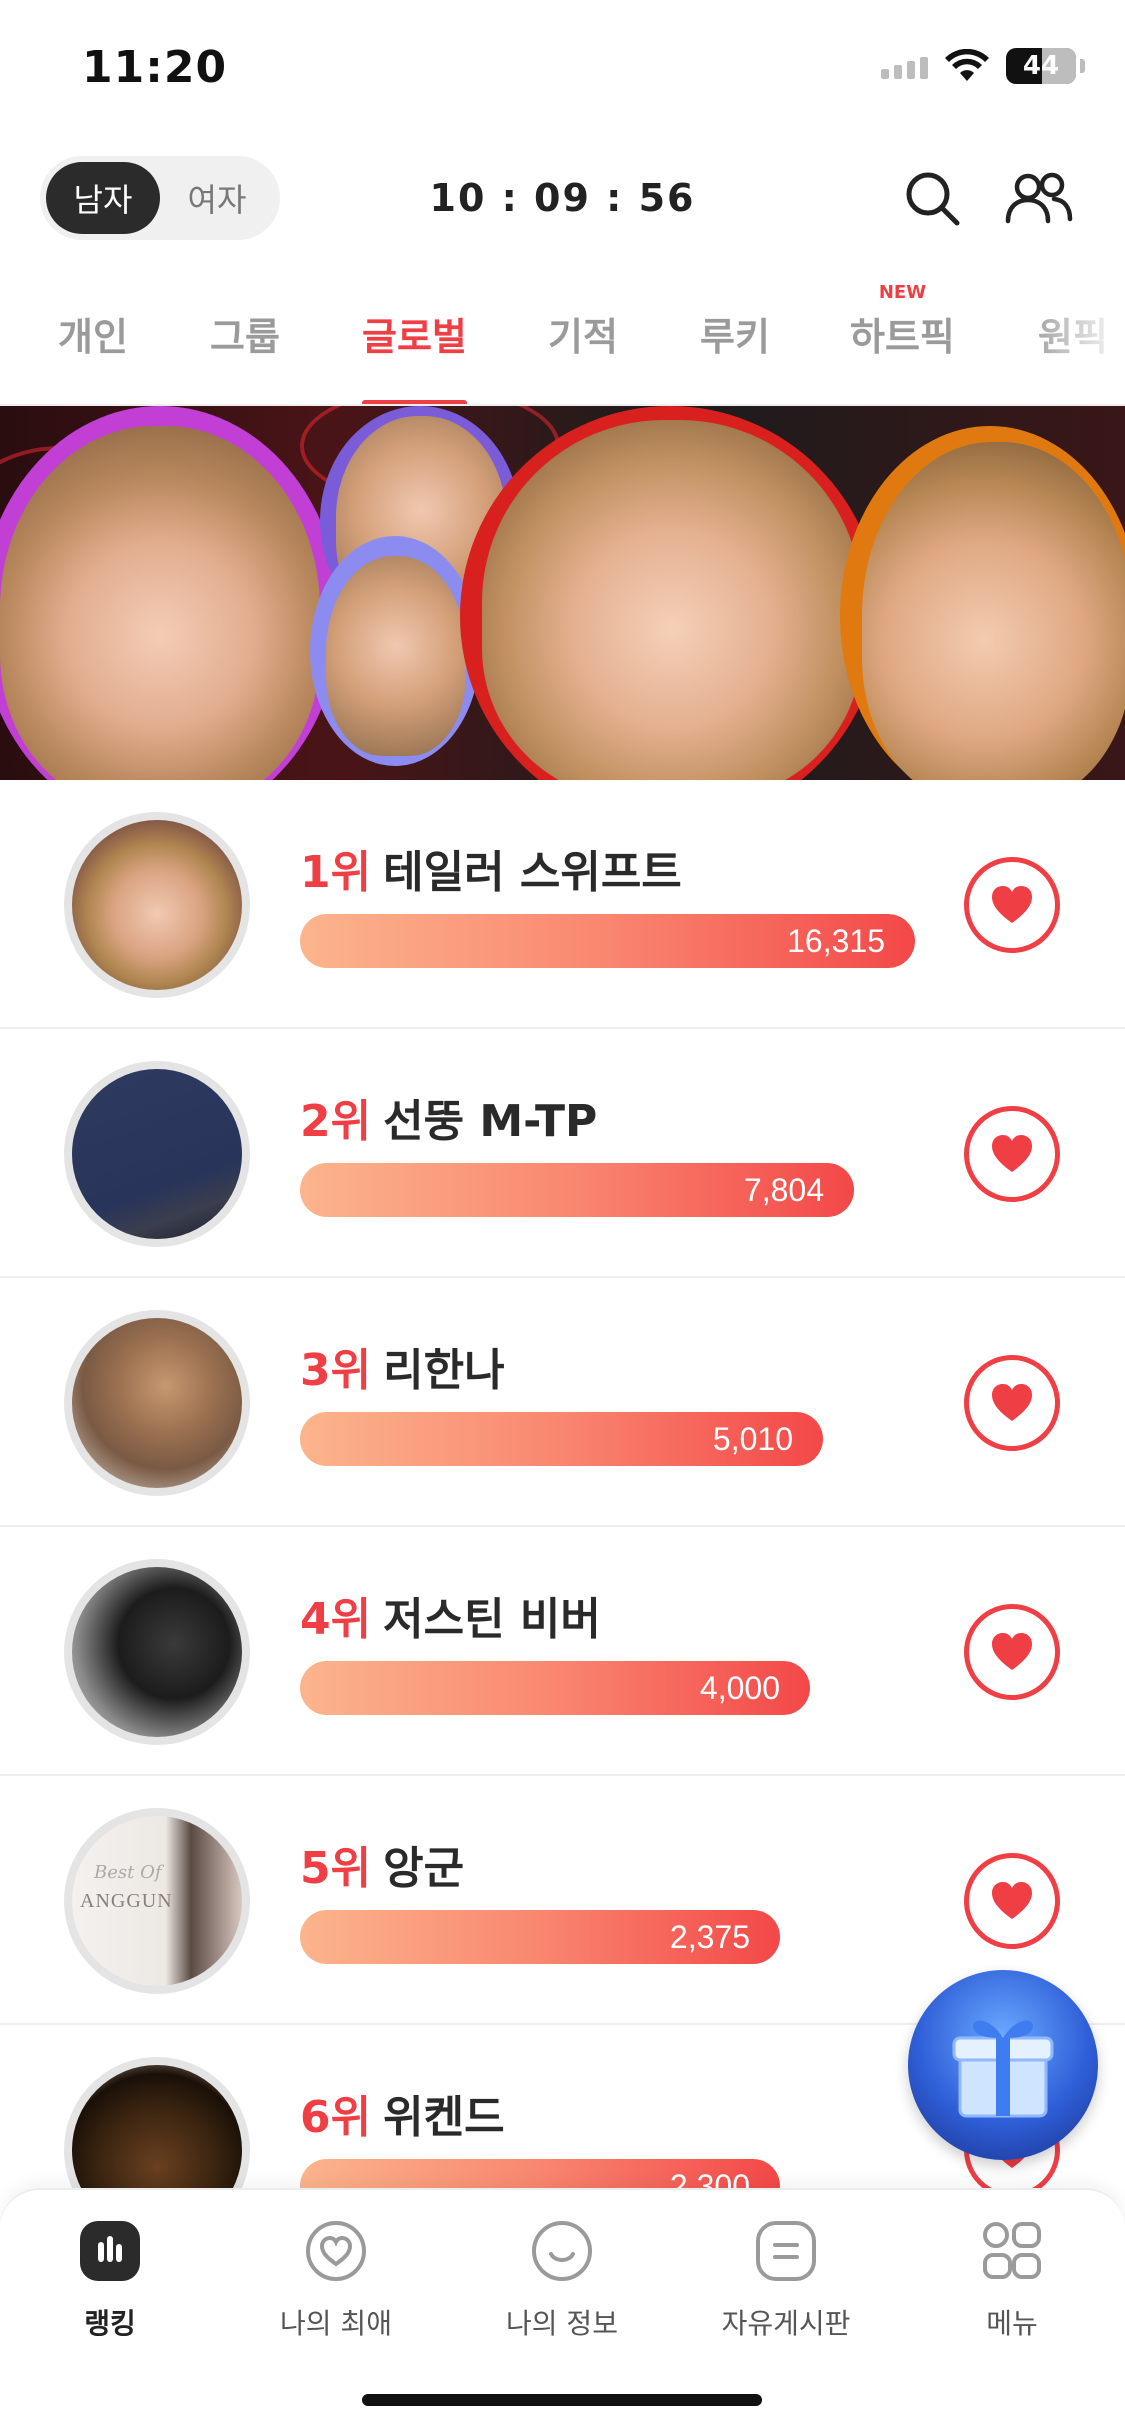 Image resolution: width=1125 pixels, height=2436 pixels. What do you see at coordinates (444, 1370) in the screenshot?
I see `artist-name: 리한나` at bounding box center [444, 1370].